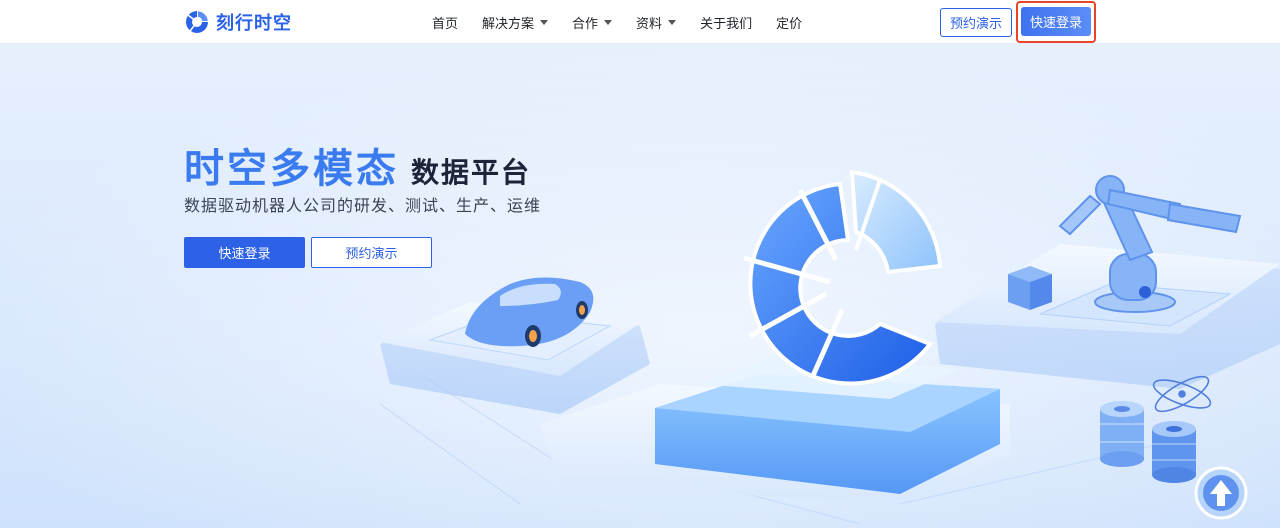  I want to click on hero-title: 时空多模态 数据平台, so click(357, 165).